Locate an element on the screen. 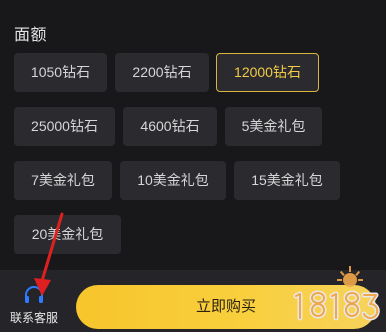  option-5usd-pack: 5美金礼包 is located at coordinates (273, 126).